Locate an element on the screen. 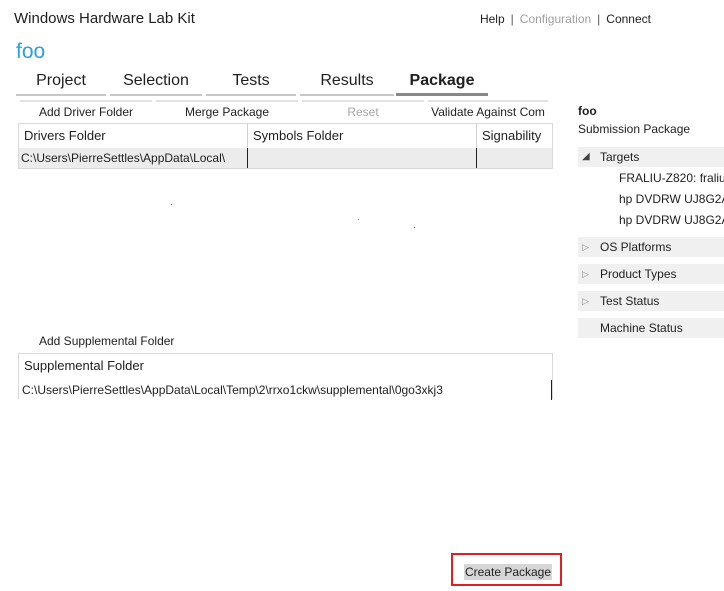  configuration-link: Configuration is located at coordinates (555, 19).